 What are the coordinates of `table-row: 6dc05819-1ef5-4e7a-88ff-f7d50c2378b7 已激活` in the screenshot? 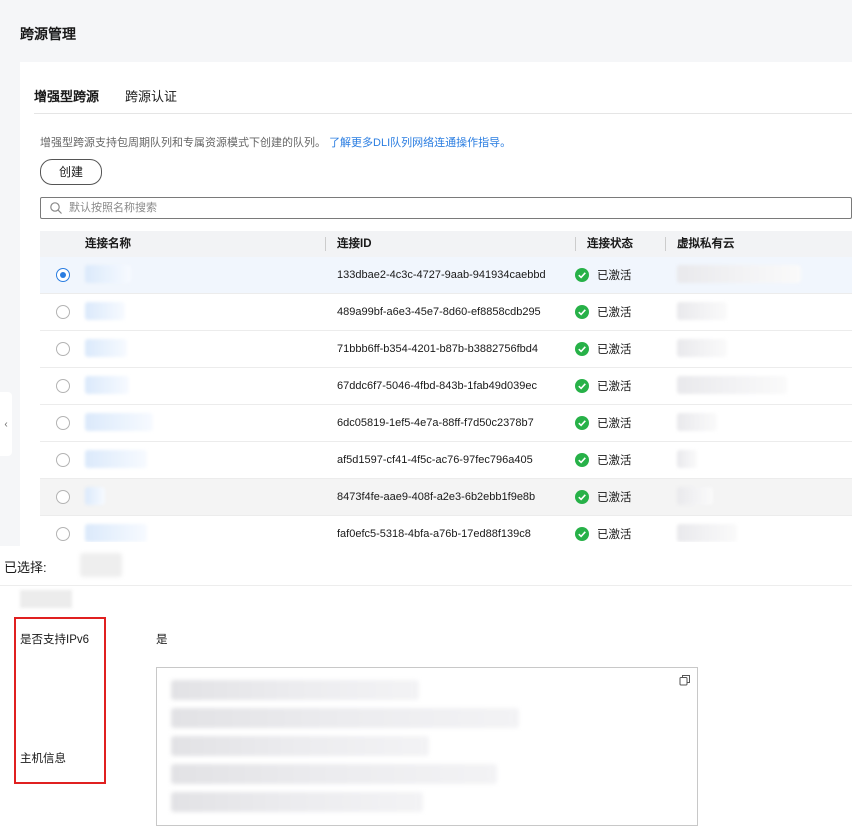 It's located at (446, 423).